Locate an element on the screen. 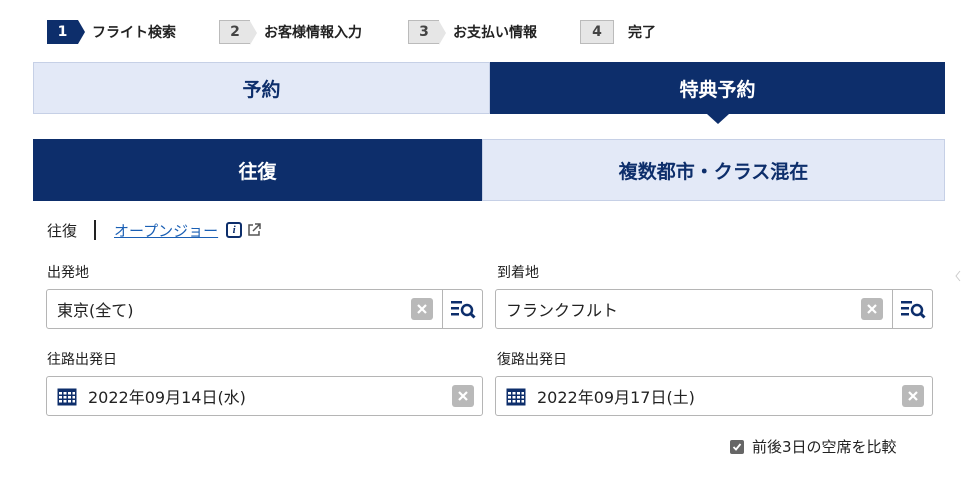  booking-type-tabs: 予約 特典予約 is located at coordinates (489, 93).